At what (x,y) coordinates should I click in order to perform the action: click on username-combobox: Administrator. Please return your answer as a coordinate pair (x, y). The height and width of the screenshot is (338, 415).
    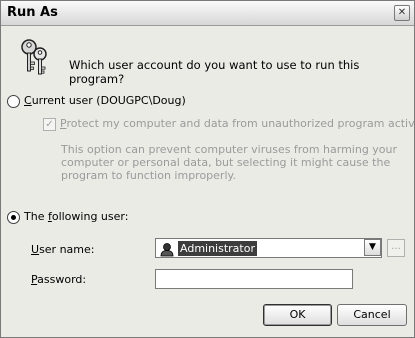
    Looking at the image, I should click on (268, 248).